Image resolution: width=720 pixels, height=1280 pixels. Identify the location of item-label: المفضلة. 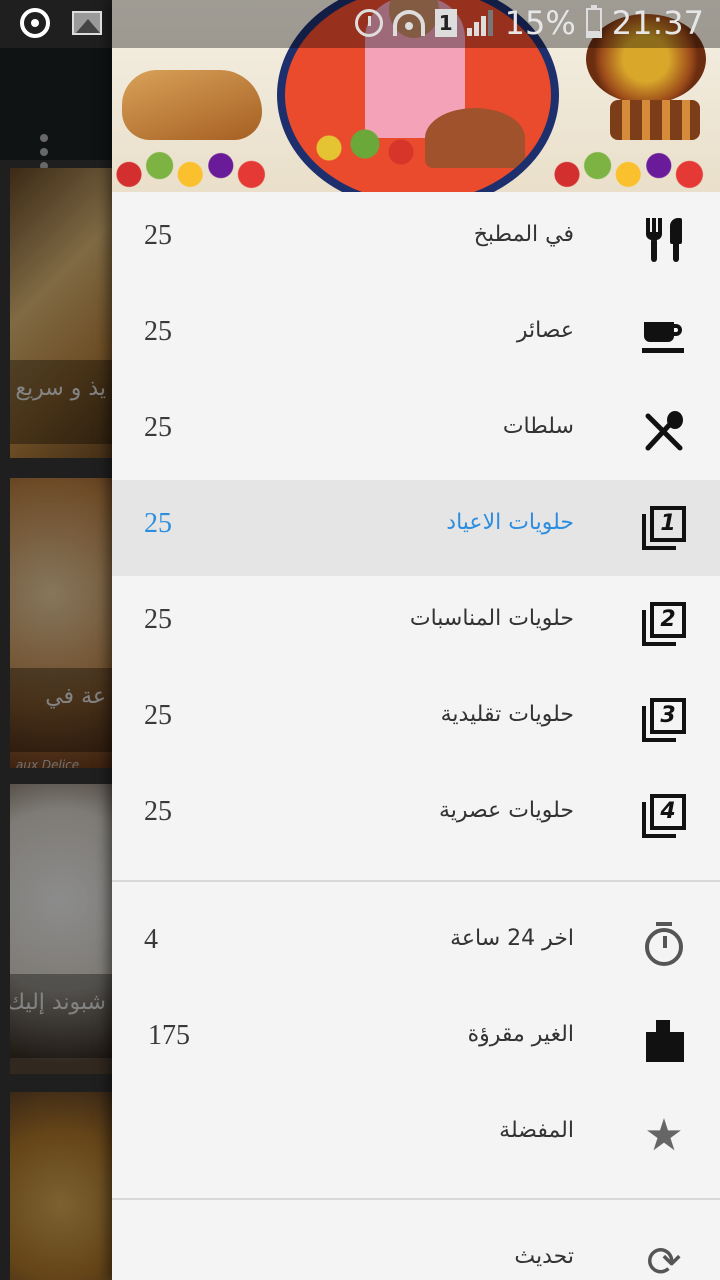
(536, 1130).